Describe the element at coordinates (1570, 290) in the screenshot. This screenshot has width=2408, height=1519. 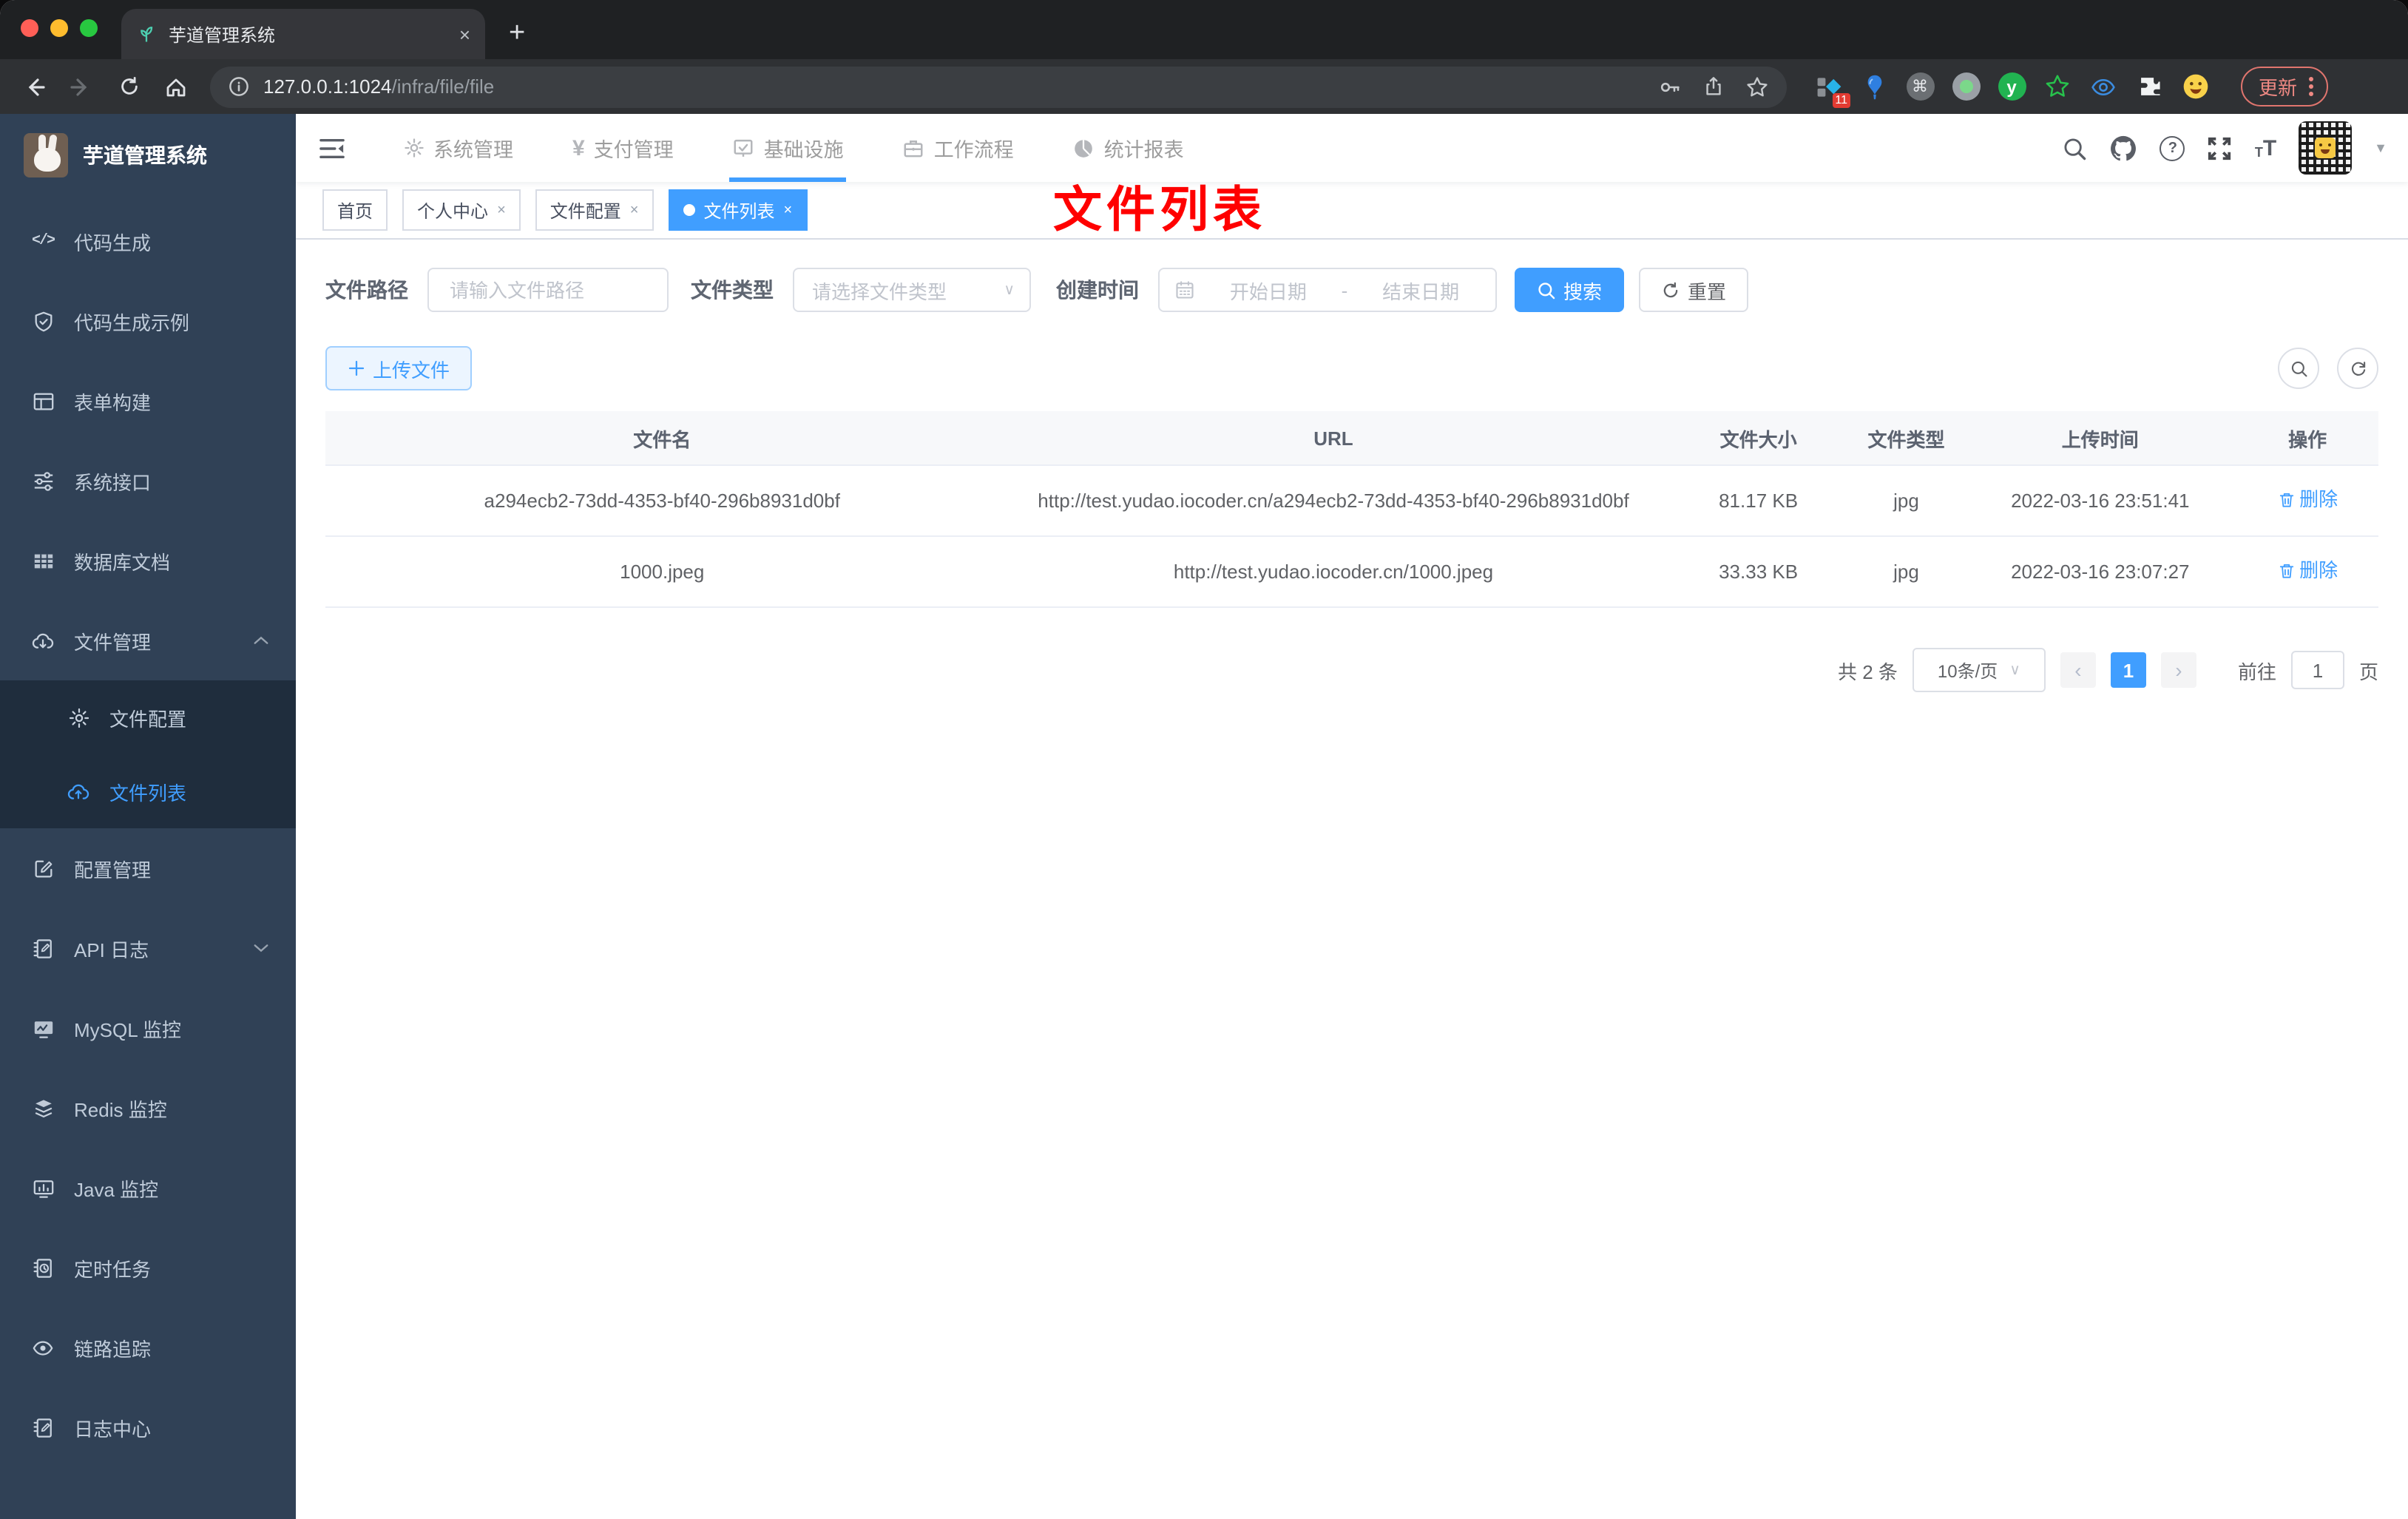
I see `search-button: 搜索` at that location.